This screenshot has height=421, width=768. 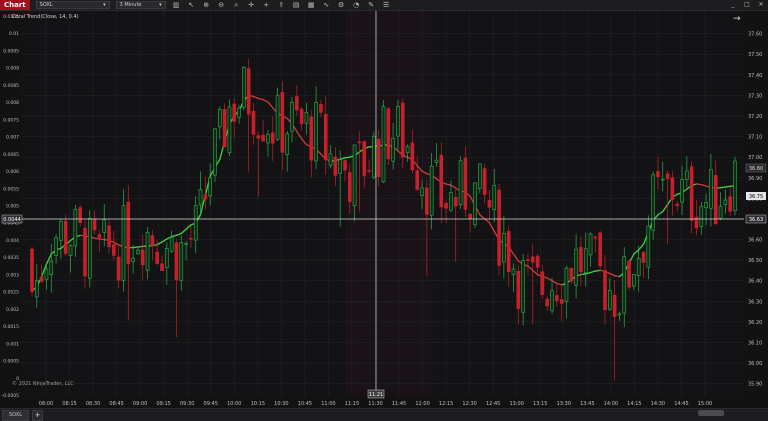 I want to click on tab-soxl: SOXL, so click(x=15, y=415).